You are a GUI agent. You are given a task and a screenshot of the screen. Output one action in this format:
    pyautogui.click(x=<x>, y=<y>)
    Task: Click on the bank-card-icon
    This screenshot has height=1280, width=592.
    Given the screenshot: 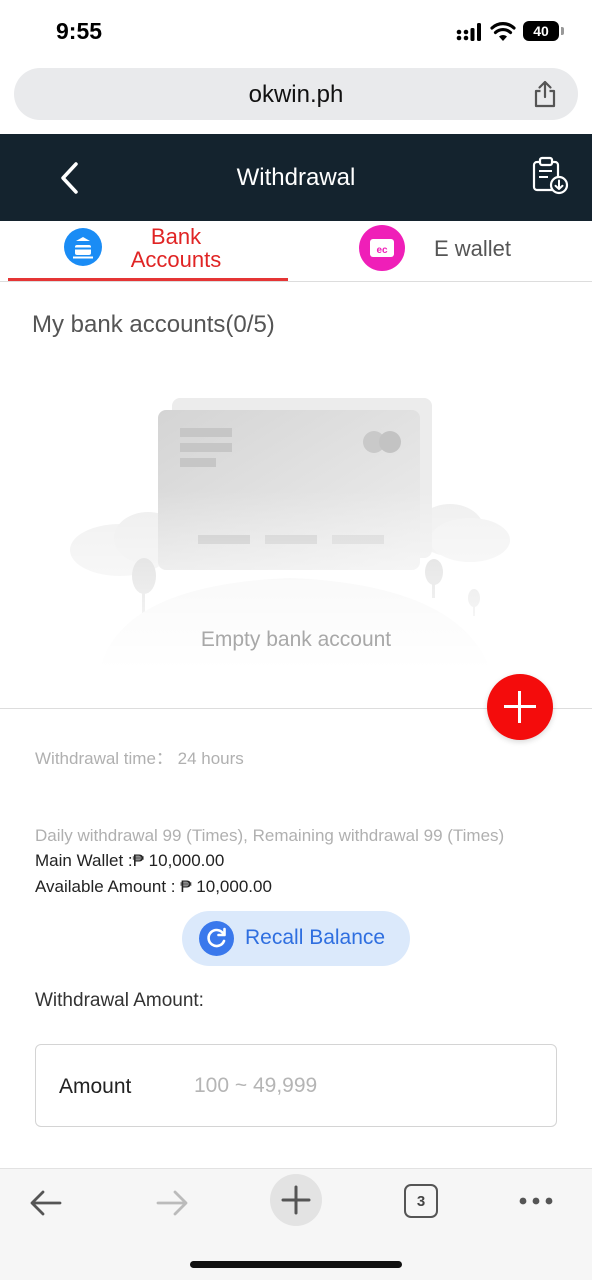 What is the action you would take?
    pyautogui.click(x=83, y=247)
    